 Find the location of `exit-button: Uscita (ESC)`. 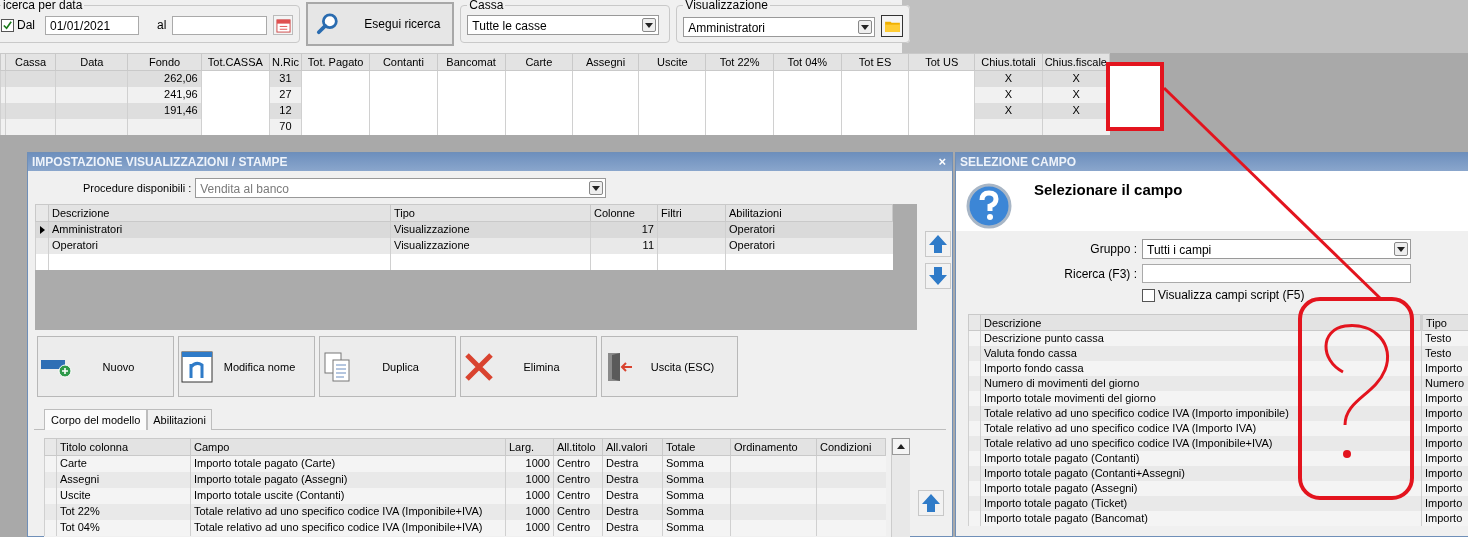

exit-button: Uscita (ESC) is located at coordinates (669, 366).